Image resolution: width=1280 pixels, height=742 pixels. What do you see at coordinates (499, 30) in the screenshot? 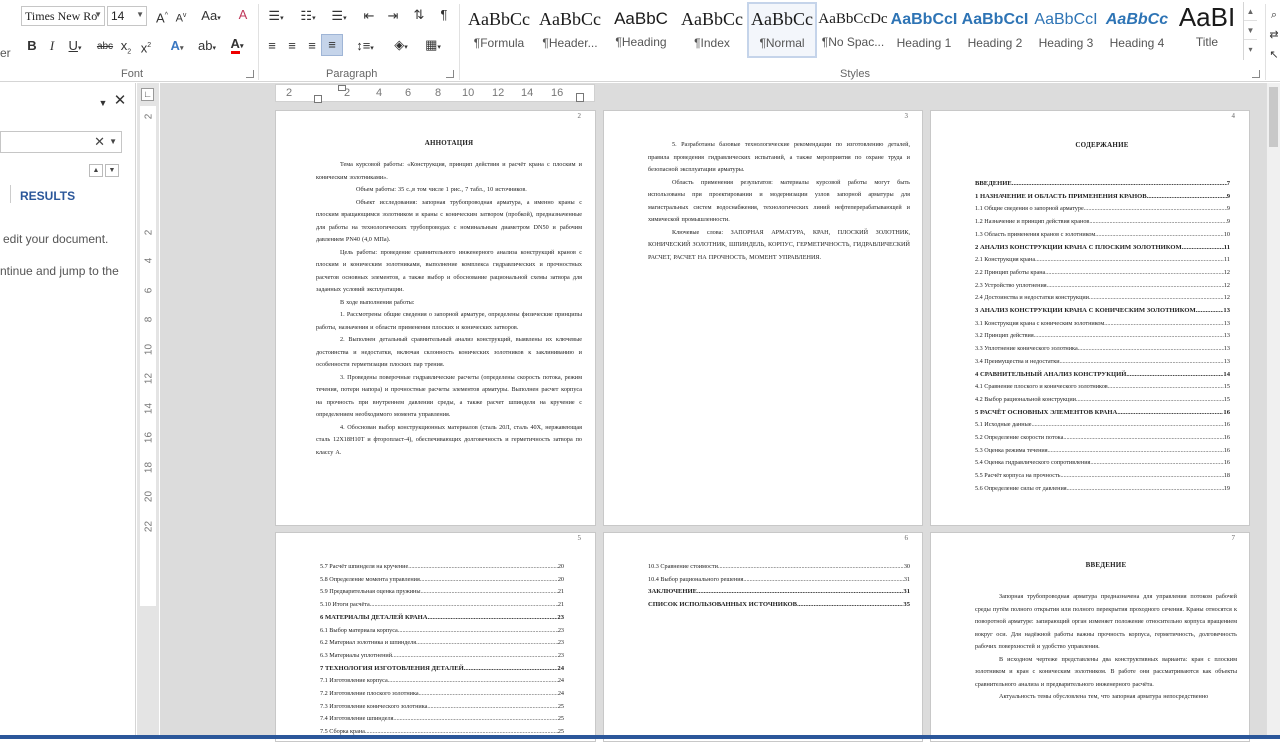
I see `style-formula: AaBbCc ¶Formula` at bounding box center [499, 30].